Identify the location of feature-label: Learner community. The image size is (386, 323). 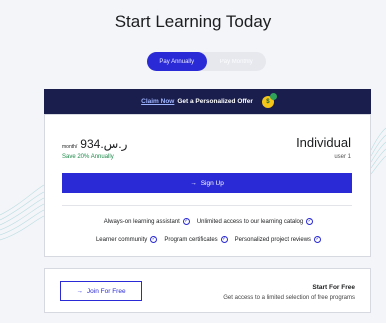
(121, 239).